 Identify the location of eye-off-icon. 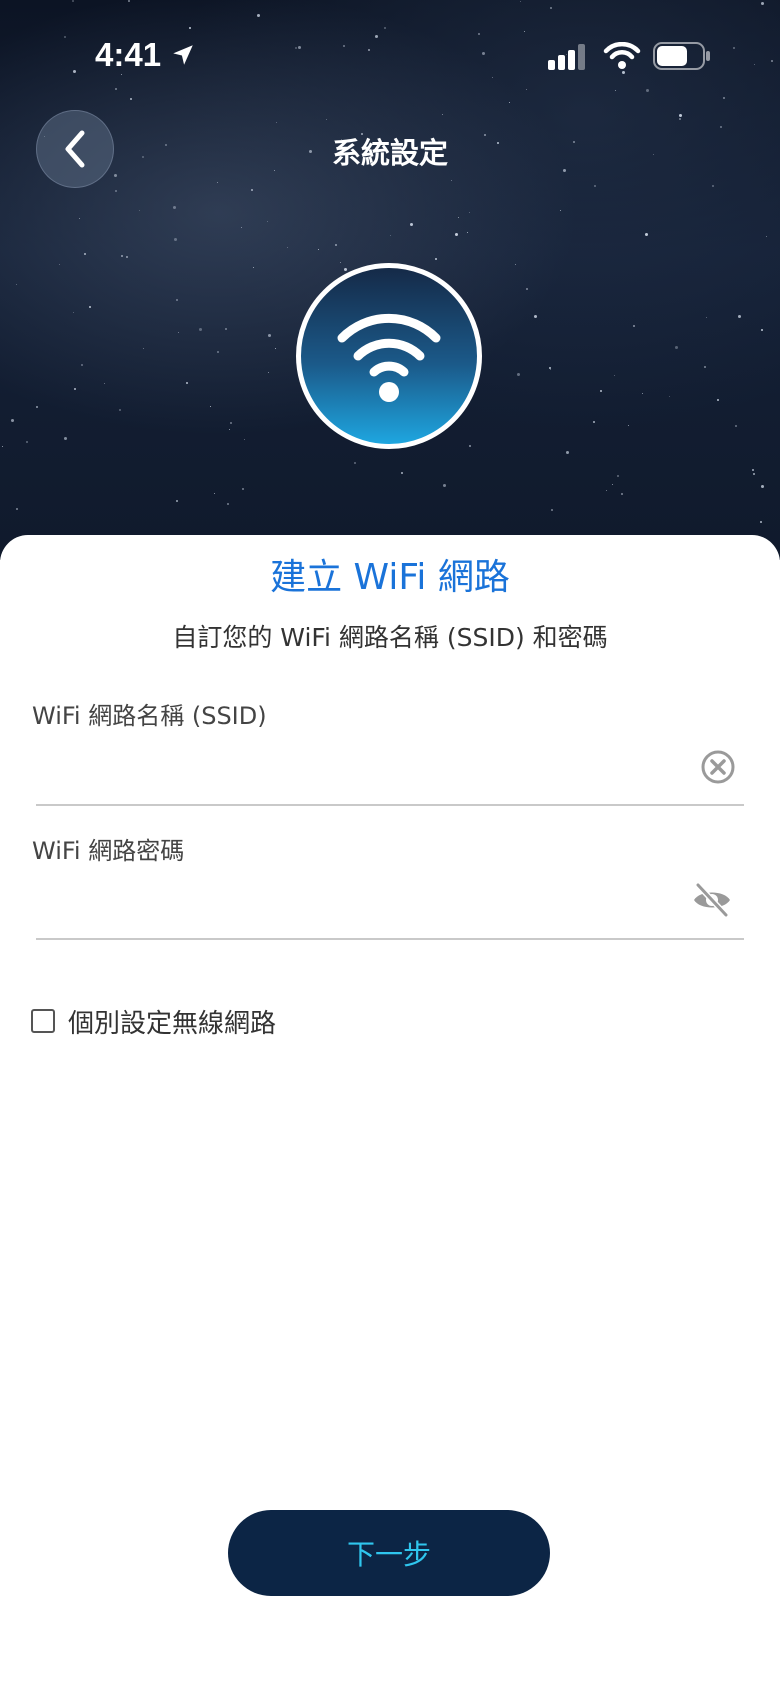
(712, 900).